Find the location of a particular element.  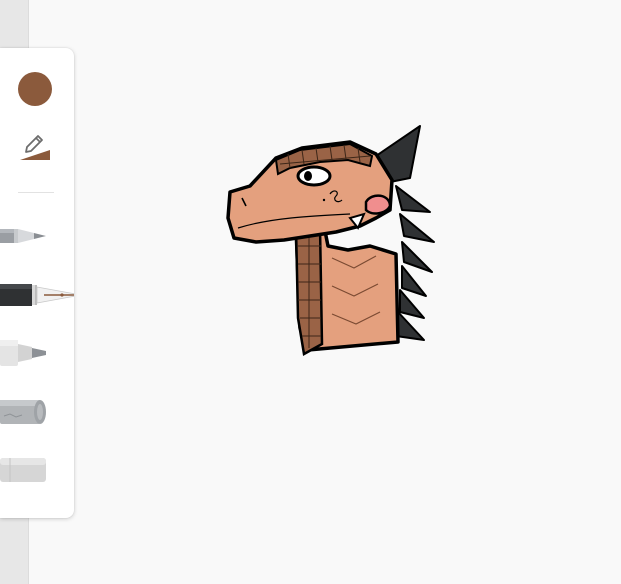

pencil-tool-button is located at coordinates (37, 236).